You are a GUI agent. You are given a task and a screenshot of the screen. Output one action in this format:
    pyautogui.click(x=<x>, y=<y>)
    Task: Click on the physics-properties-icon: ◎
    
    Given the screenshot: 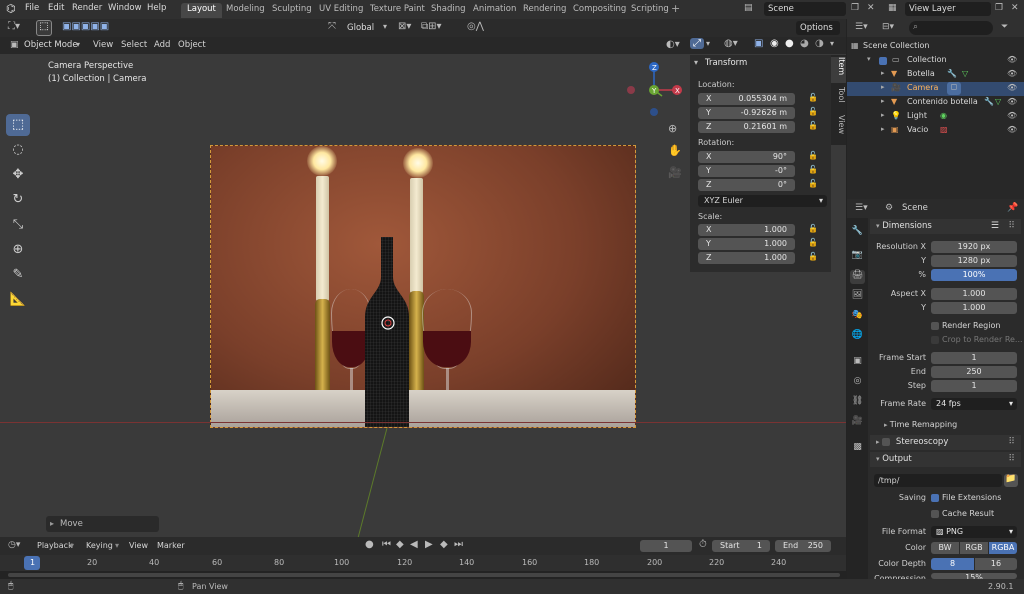 What is the action you would take?
    pyautogui.click(x=857, y=383)
    